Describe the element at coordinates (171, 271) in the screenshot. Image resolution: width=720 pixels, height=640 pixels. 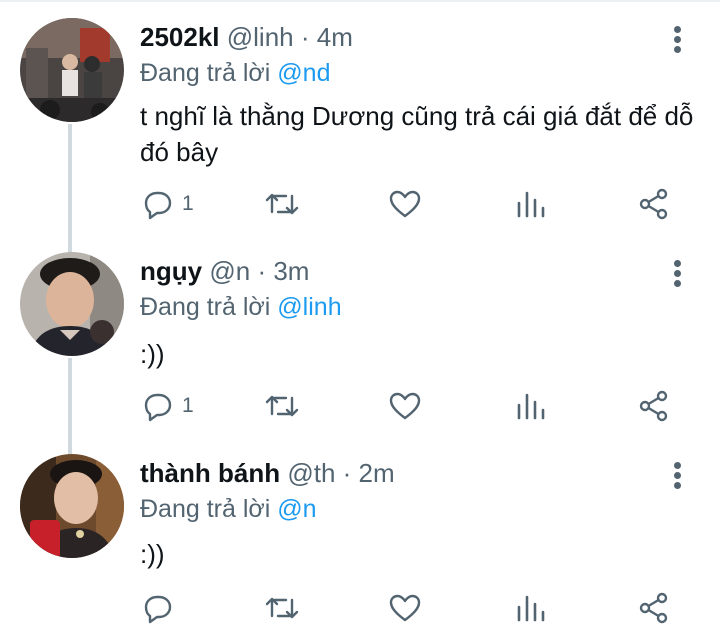
I see `display-name: ngụy` at that location.